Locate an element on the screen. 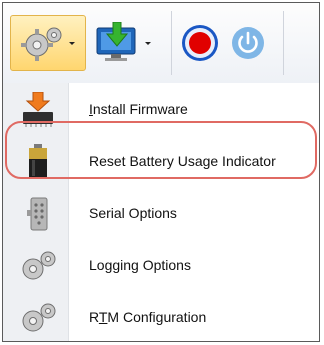  menu-item-serial-options: Serial Options is located at coordinates (161, 213).